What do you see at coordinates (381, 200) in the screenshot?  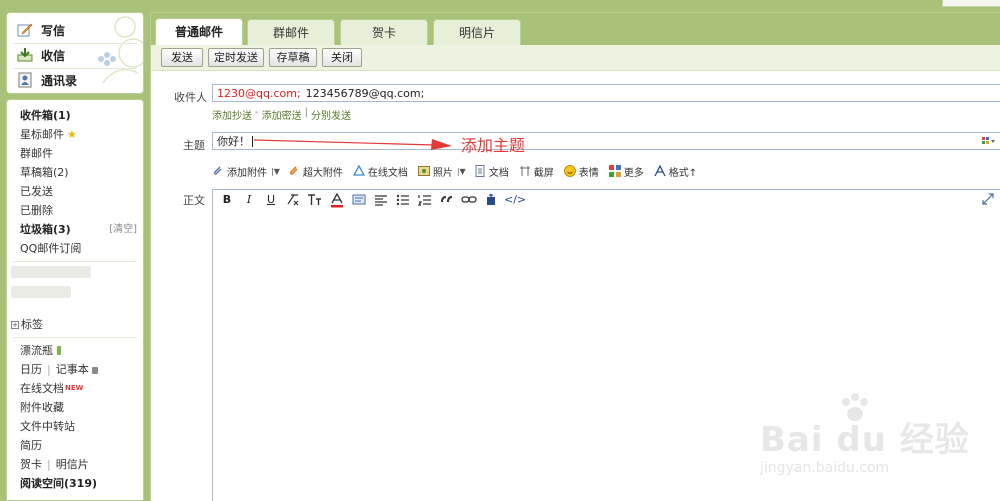 I see `align-icon` at bounding box center [381, 200].